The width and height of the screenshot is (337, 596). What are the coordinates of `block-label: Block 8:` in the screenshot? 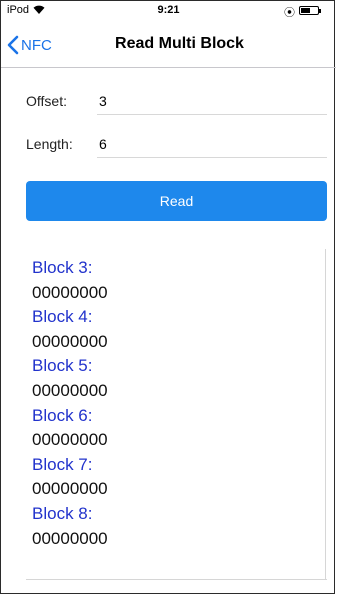 It's located at (62, 513).